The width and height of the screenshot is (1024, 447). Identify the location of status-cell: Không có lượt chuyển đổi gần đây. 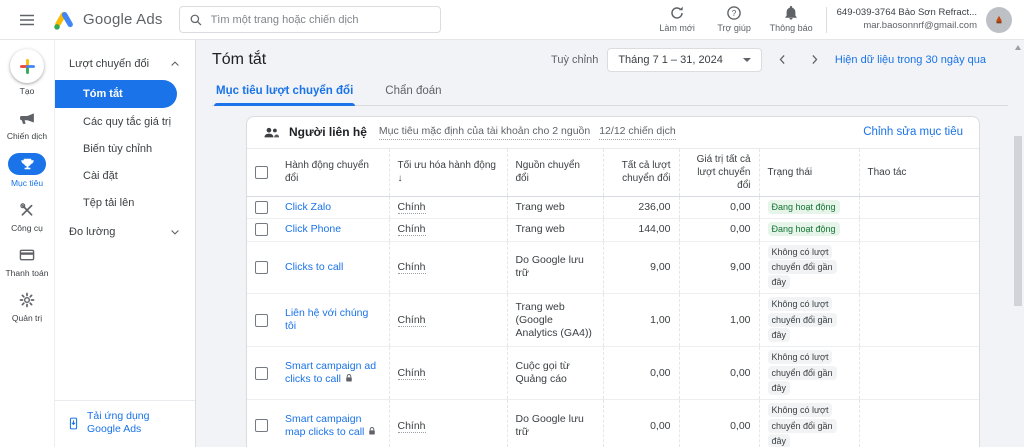
(808, 423).